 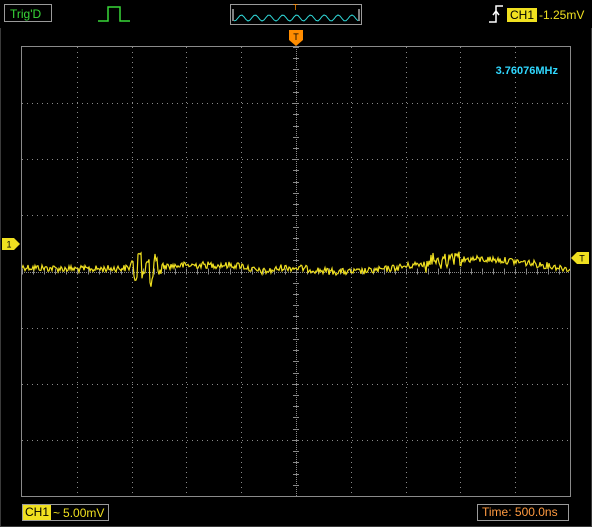 I want to click on channel1-scale-box: CH1 ~ 5.00mV, so click(x=66, y=512).